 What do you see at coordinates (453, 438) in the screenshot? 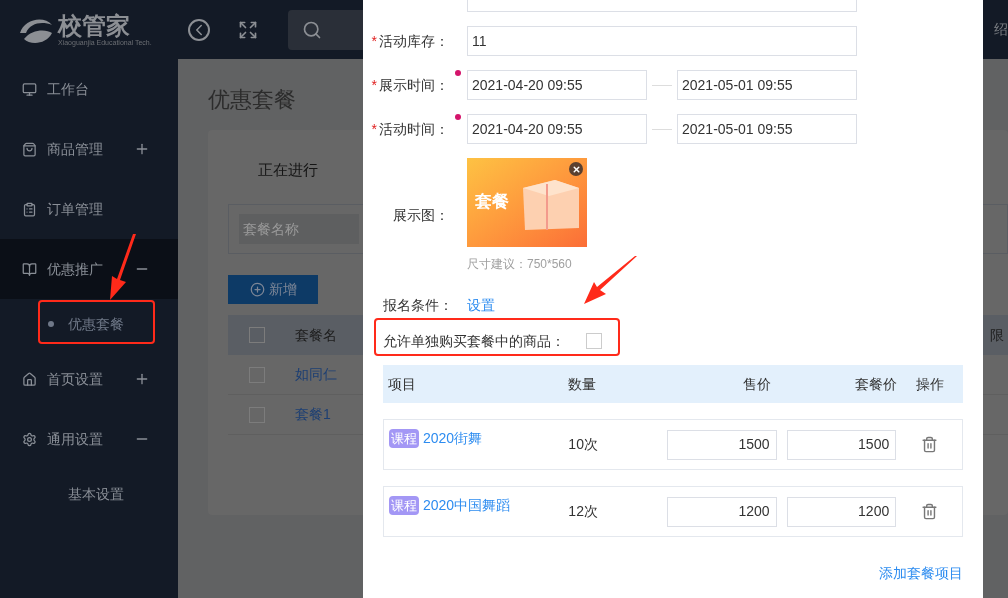
I see `item-link: 2020街舞` at bounding box center [453, 438].